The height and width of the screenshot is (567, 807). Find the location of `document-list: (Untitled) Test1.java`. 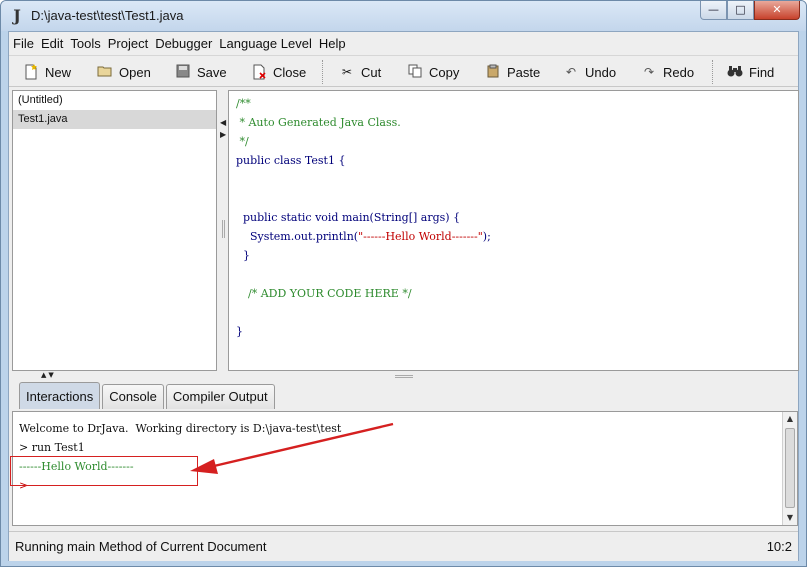

document-list: (Untitled) Test1.java is located at coordinates (114, 230).